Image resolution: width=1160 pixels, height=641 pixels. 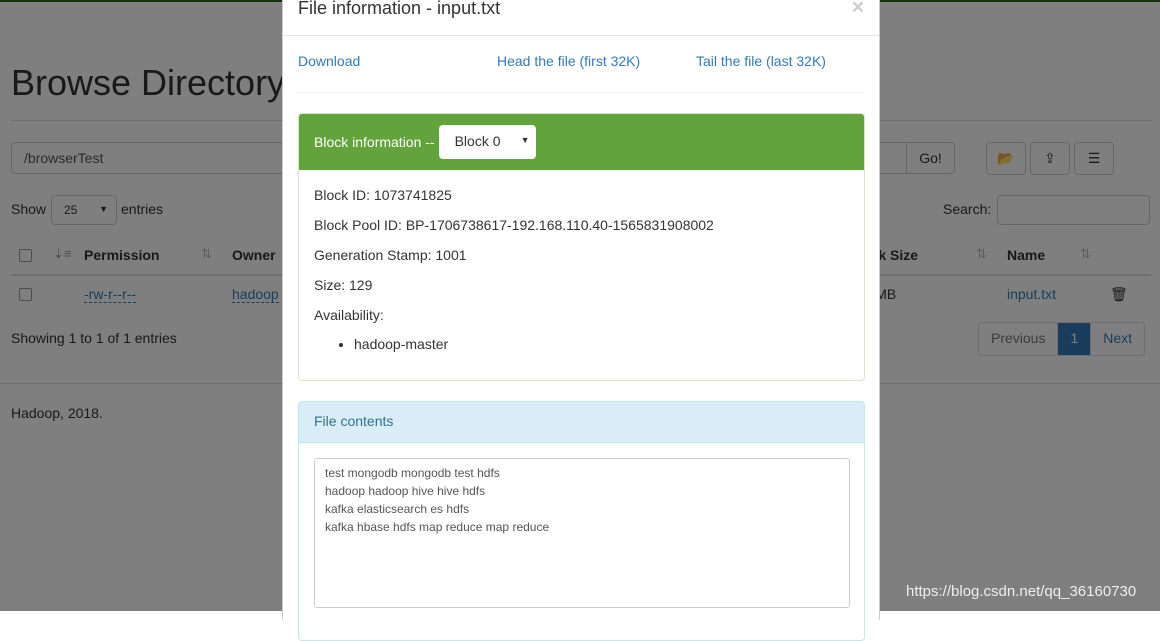 I want to click on divider, so click(x=581, y=92).